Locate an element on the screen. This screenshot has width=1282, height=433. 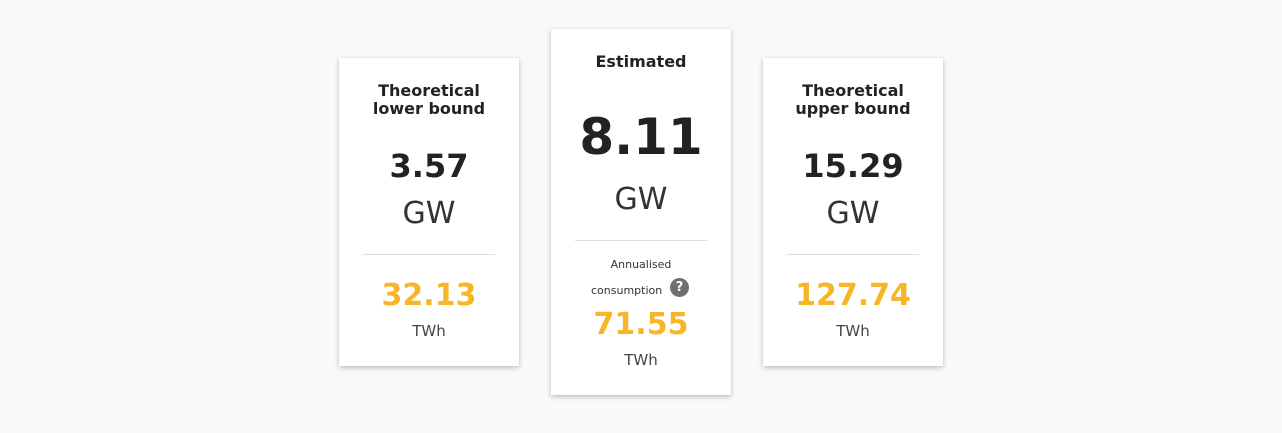
card-title-line: upper bound is located at coordinates (853, 108).